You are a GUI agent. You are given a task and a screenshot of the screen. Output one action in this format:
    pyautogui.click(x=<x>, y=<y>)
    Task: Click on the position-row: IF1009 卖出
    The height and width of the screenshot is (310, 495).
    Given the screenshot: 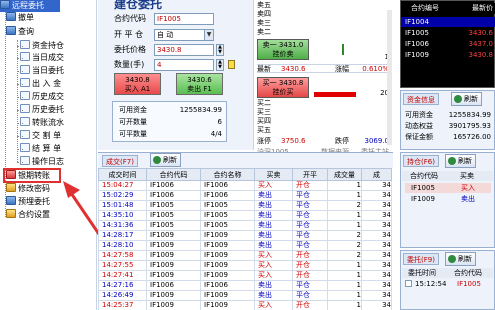 What is the action you would take?
    pyautogui.click(x=448, y=199)
    